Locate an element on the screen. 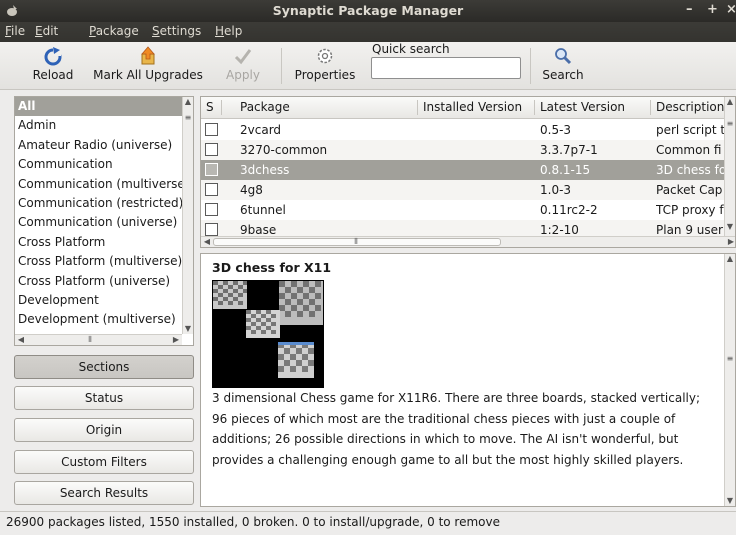 The image size is (736, 535). menu-settings: Settings is located at coordinates (176, 31).